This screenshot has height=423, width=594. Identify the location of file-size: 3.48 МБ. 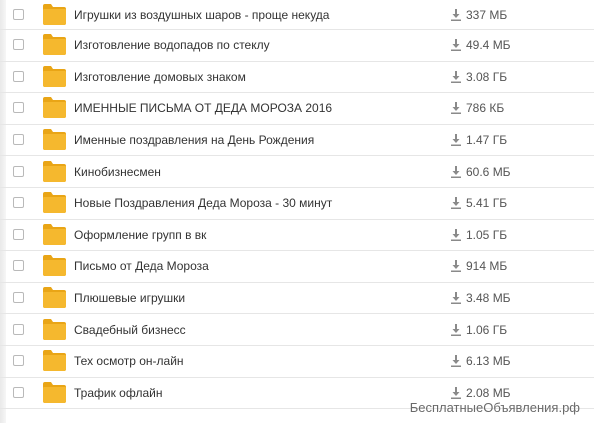
(481, 298).